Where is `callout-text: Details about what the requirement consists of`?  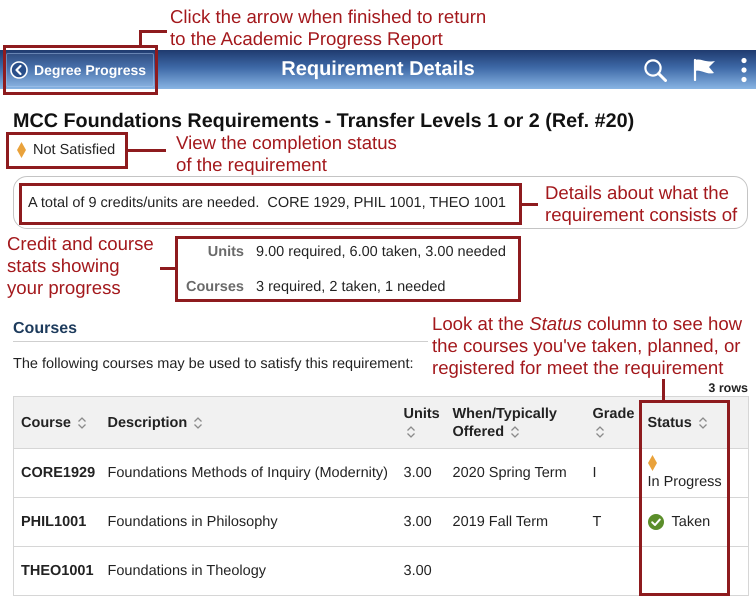 callout-text: Details about what the requirement consists of is located at coordinates (641, 204).